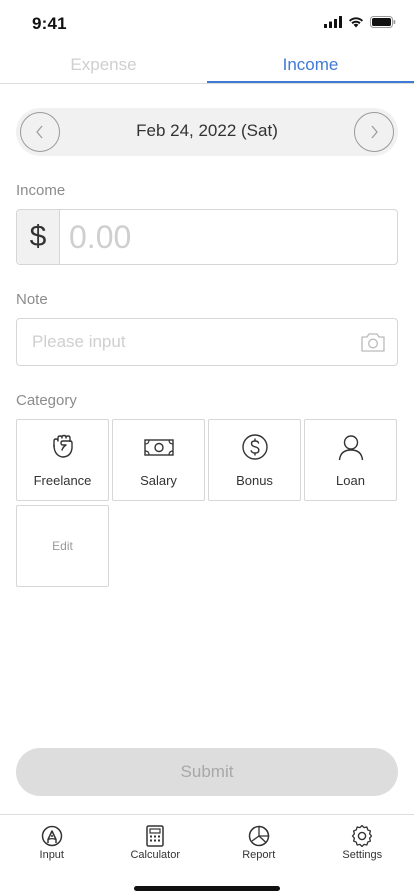 The width and height of the screenshot is (414, 896). Describe the element at coordinates (62, 446) in the screenshot. I see `fist-icon` at that location.